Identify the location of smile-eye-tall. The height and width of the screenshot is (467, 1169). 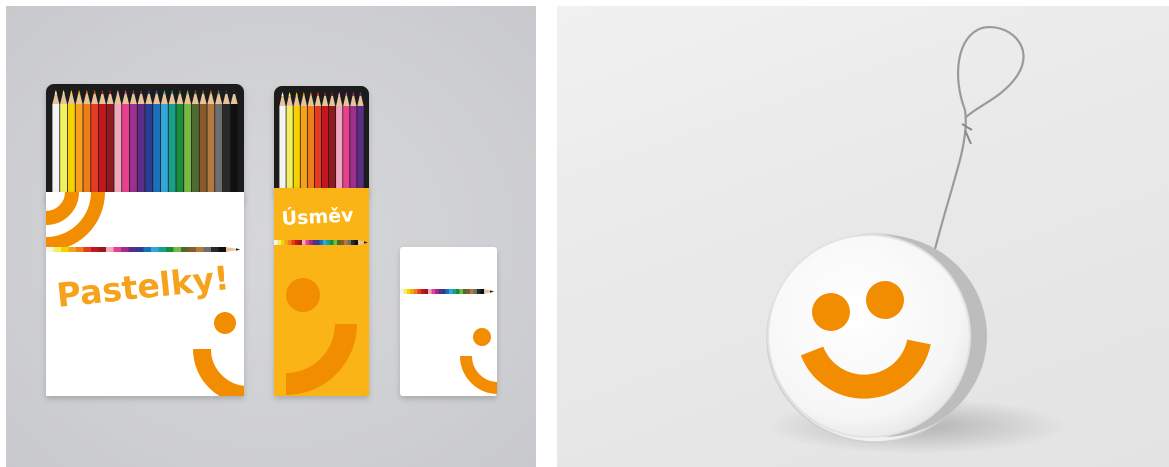
(303, 295).